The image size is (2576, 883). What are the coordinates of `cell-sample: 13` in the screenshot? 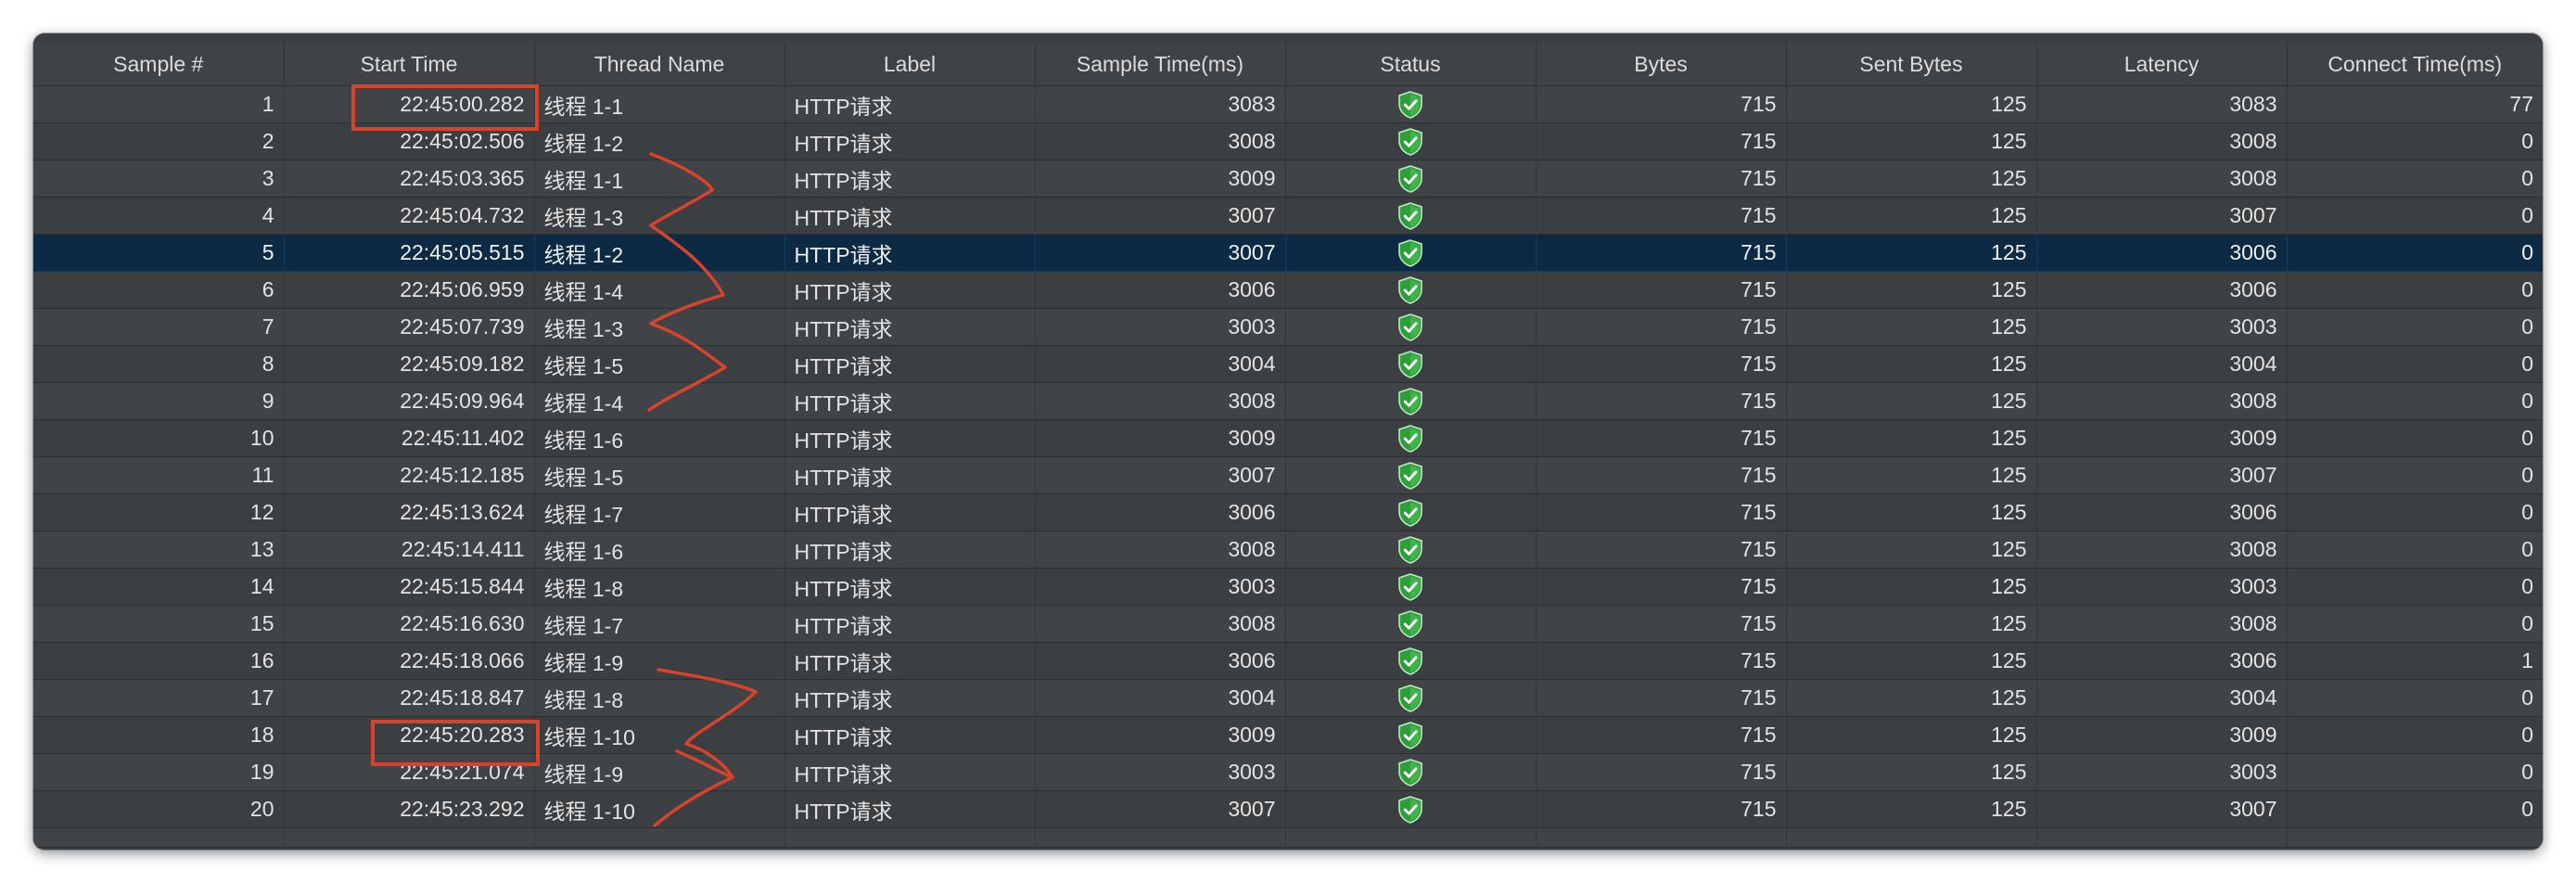 It's located at (159, 550).